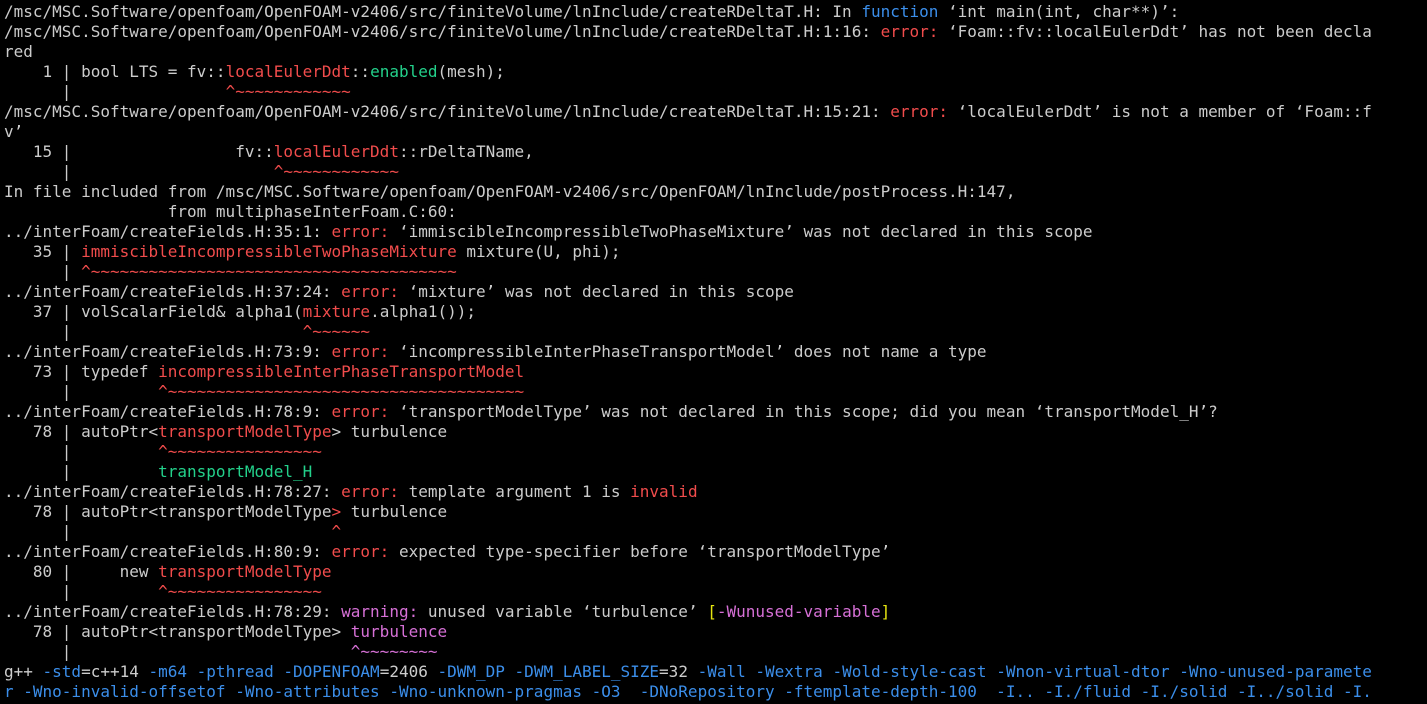 This screenshot has height=704, width=1427. I want to click on terminal-text-segment: >, so click(336, 511).